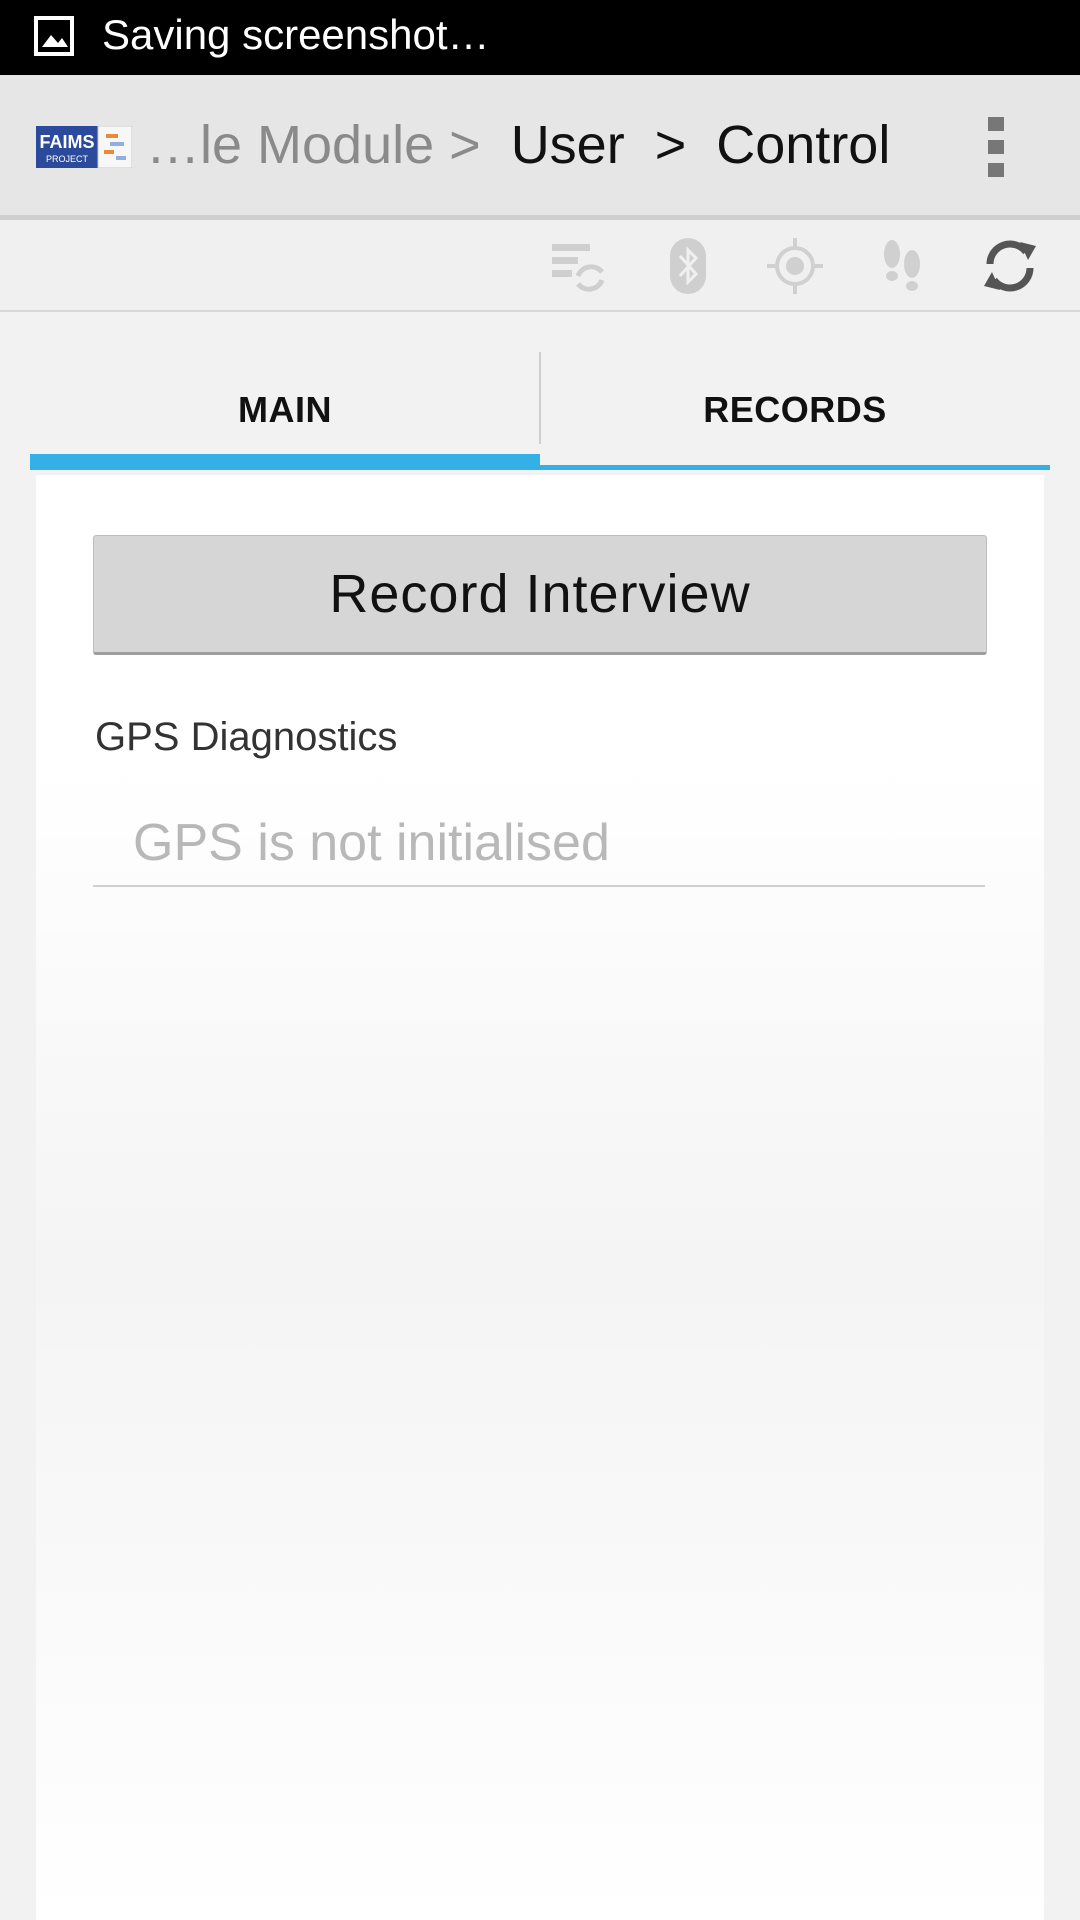  Describe the element at coordinates (540, 266) in the screenshot. I see `status-toolbar` at that location.